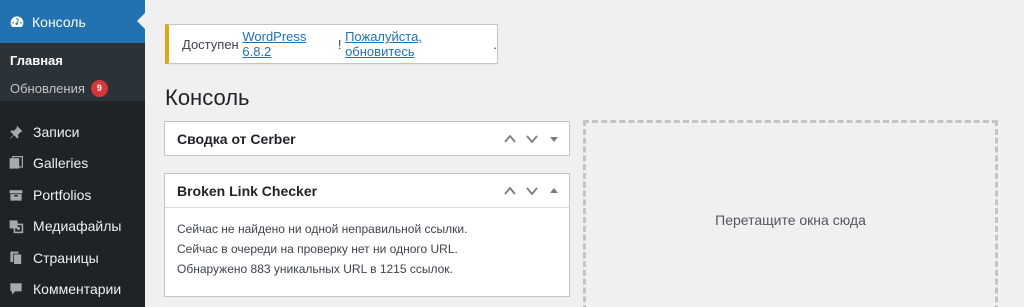 The image size is (1024, 307). I want to click on gallery-icon, so click(16, 163).